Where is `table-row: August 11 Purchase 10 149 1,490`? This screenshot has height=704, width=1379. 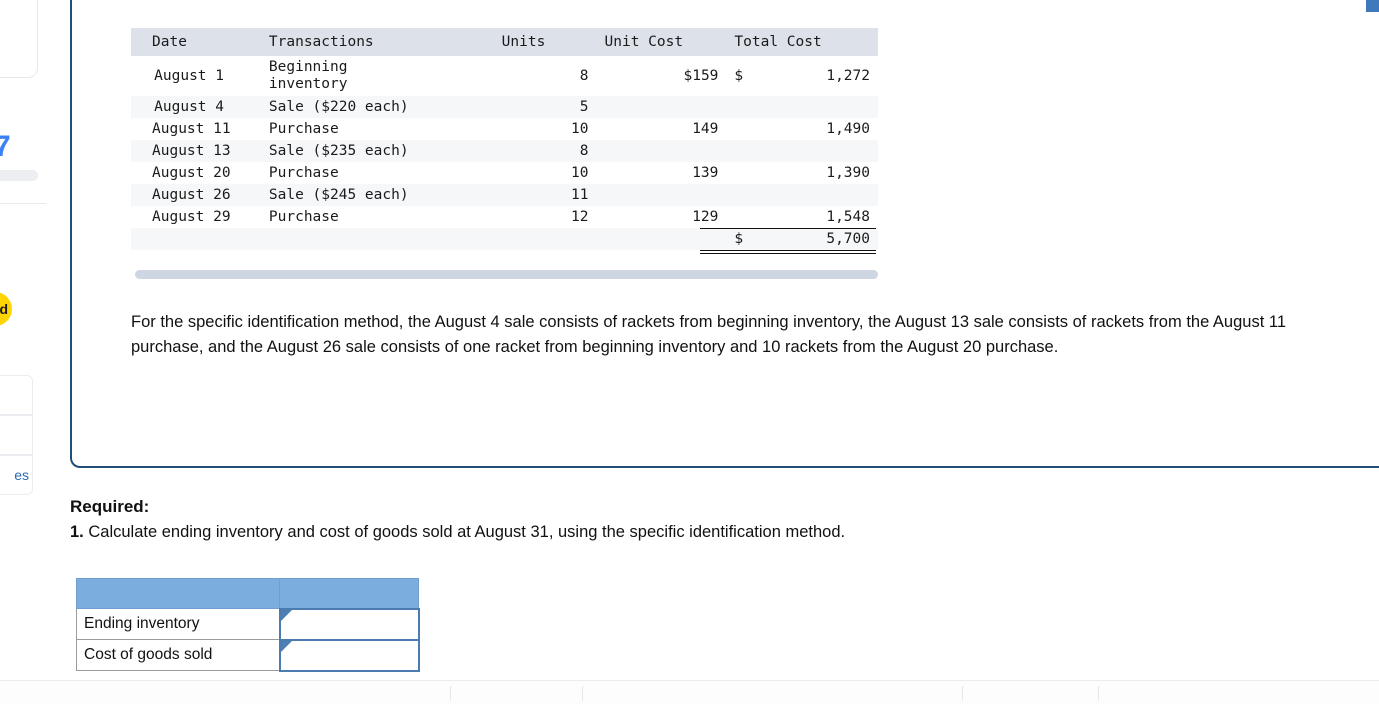
table-row: August 11 Purchase 10 149 1,490 is located at coordinates (504, 129).